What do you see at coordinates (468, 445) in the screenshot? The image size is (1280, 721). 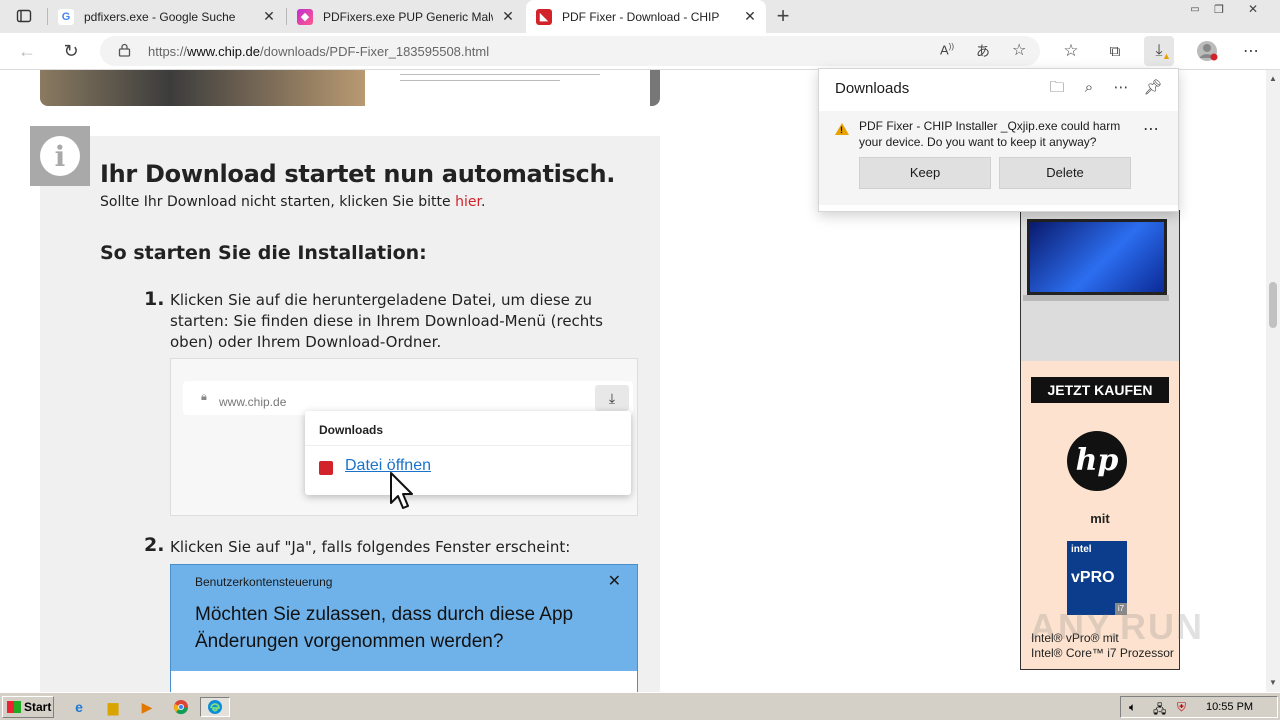 I see `divider` at bounding box center [468, 445].